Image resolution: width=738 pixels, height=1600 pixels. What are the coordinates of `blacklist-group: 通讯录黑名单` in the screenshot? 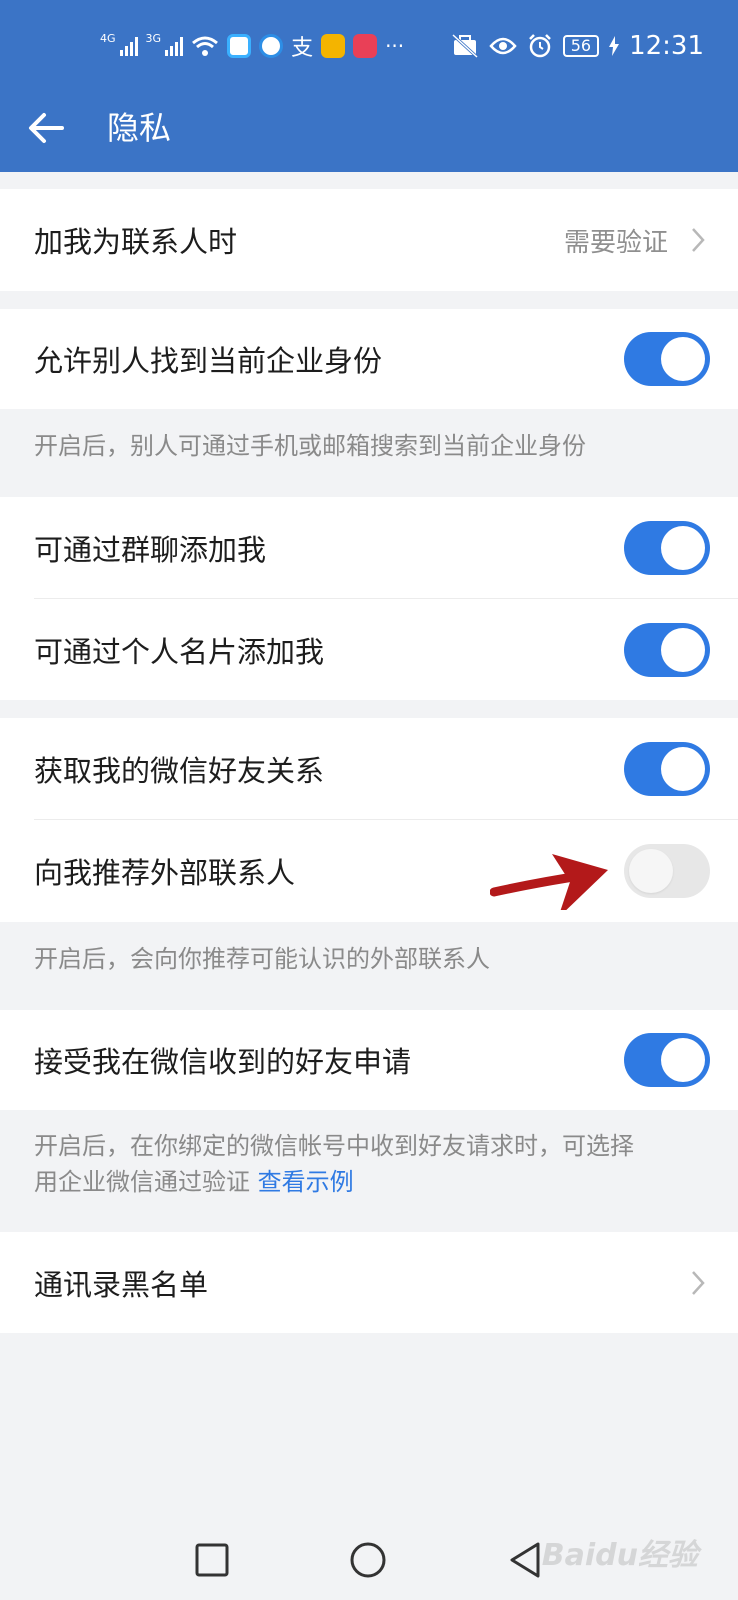 It's located at (369, 1282).